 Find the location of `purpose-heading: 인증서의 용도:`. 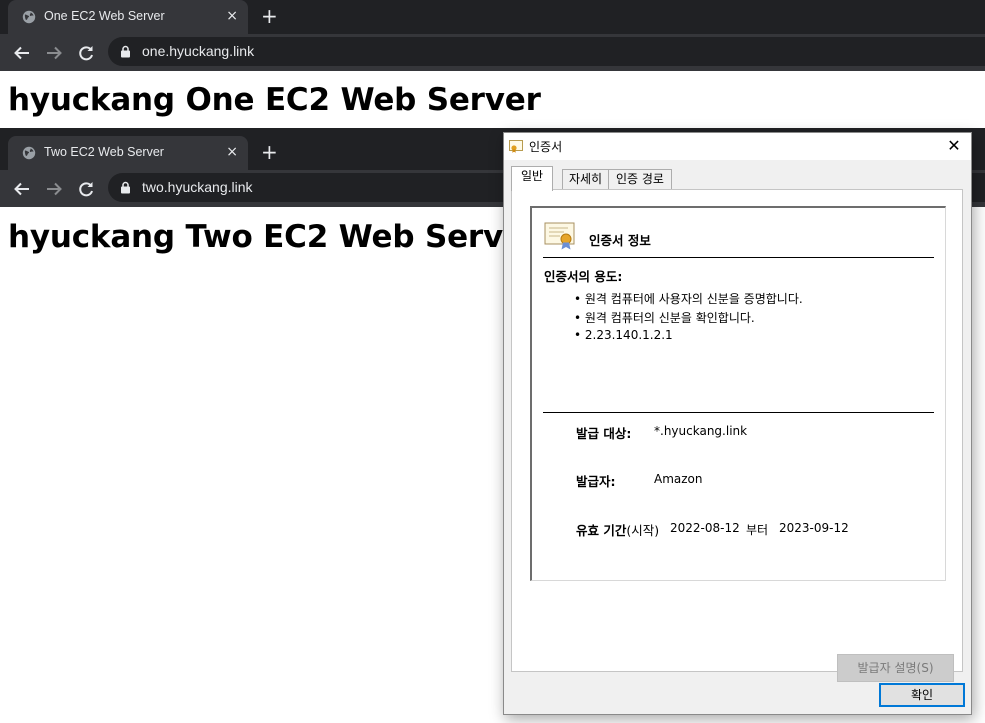

purpose-heading: 인증서의 용도: is located at coordinates (583, 276).